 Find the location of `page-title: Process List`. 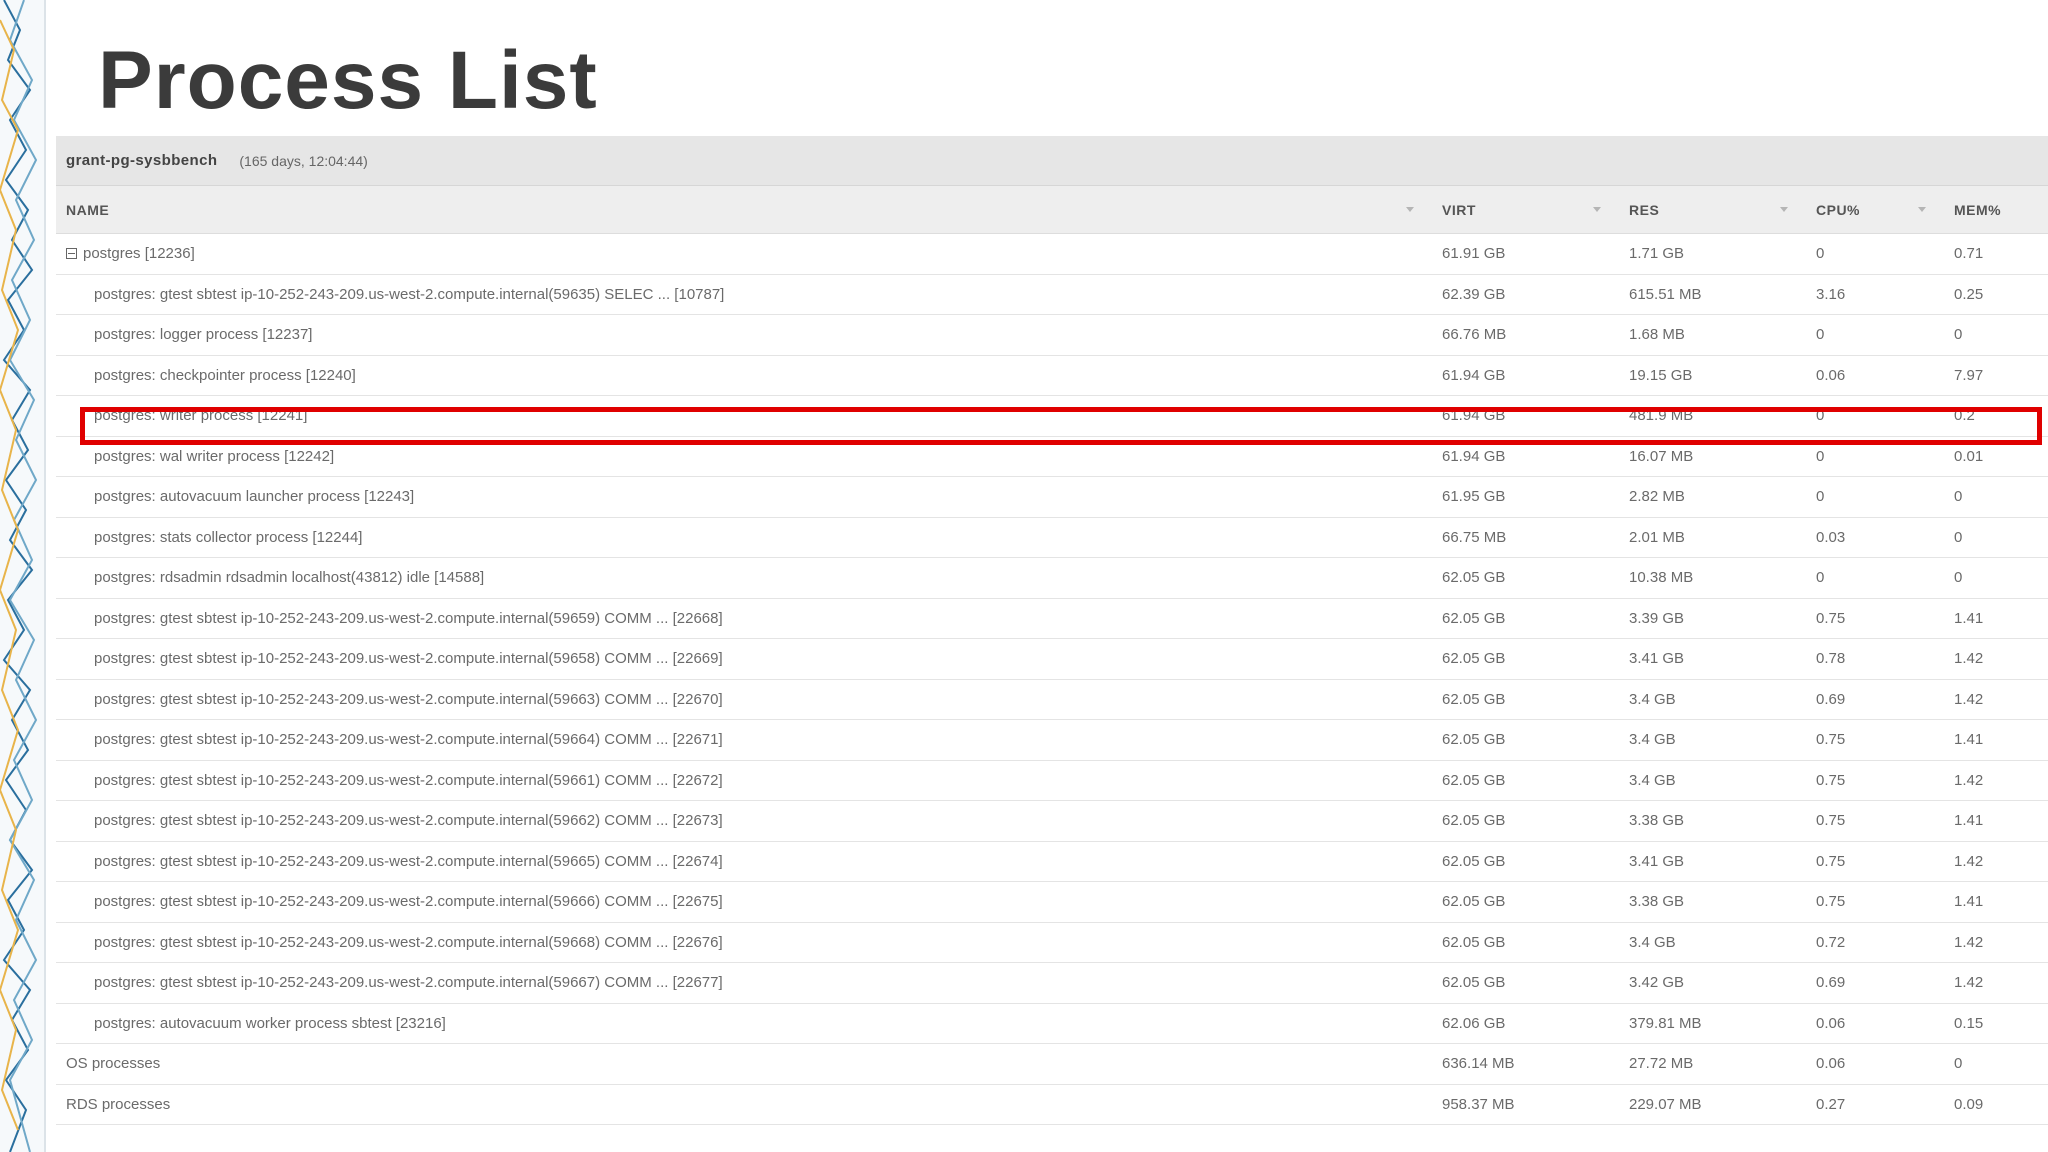

page-title: Process List is located at coordinates (348, 80).